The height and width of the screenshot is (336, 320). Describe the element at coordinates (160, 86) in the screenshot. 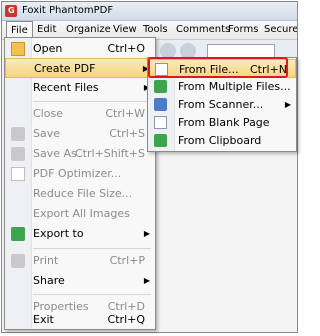

I see `from-multiple-files-icon` at that location.